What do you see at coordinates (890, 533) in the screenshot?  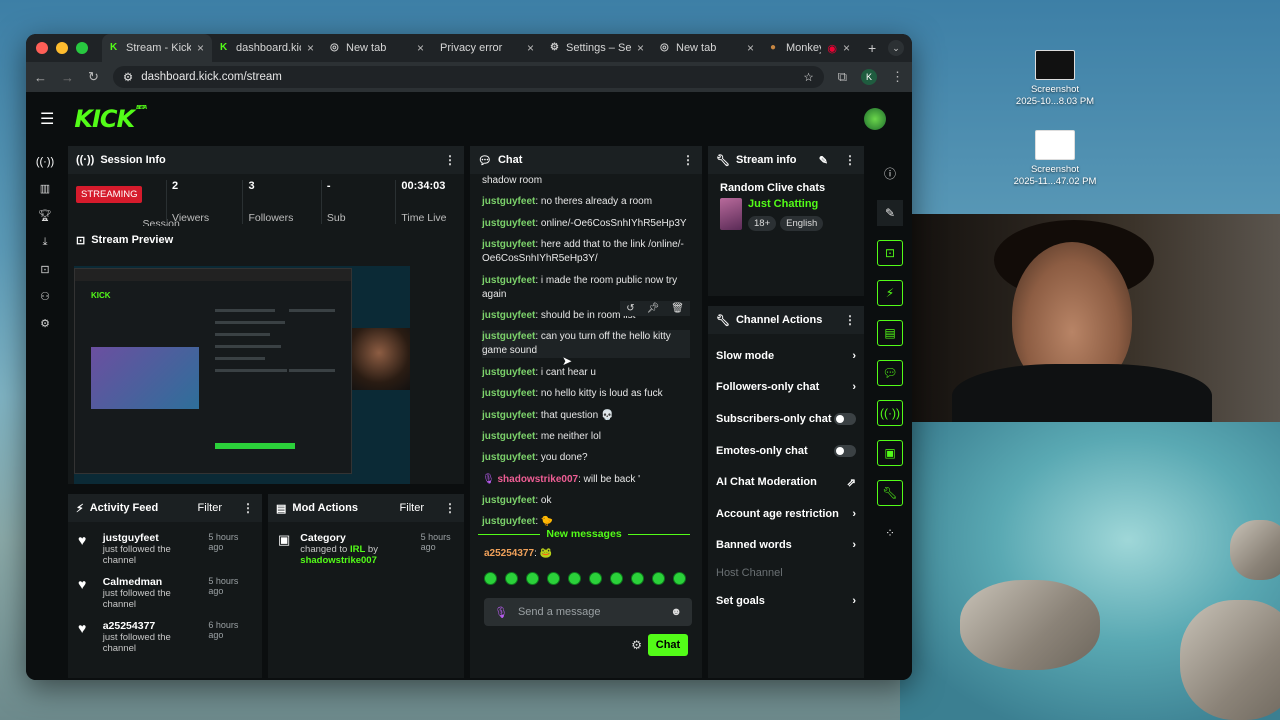 I see `layout-dots-icon: ⁘` at bounding box center [890, 533].